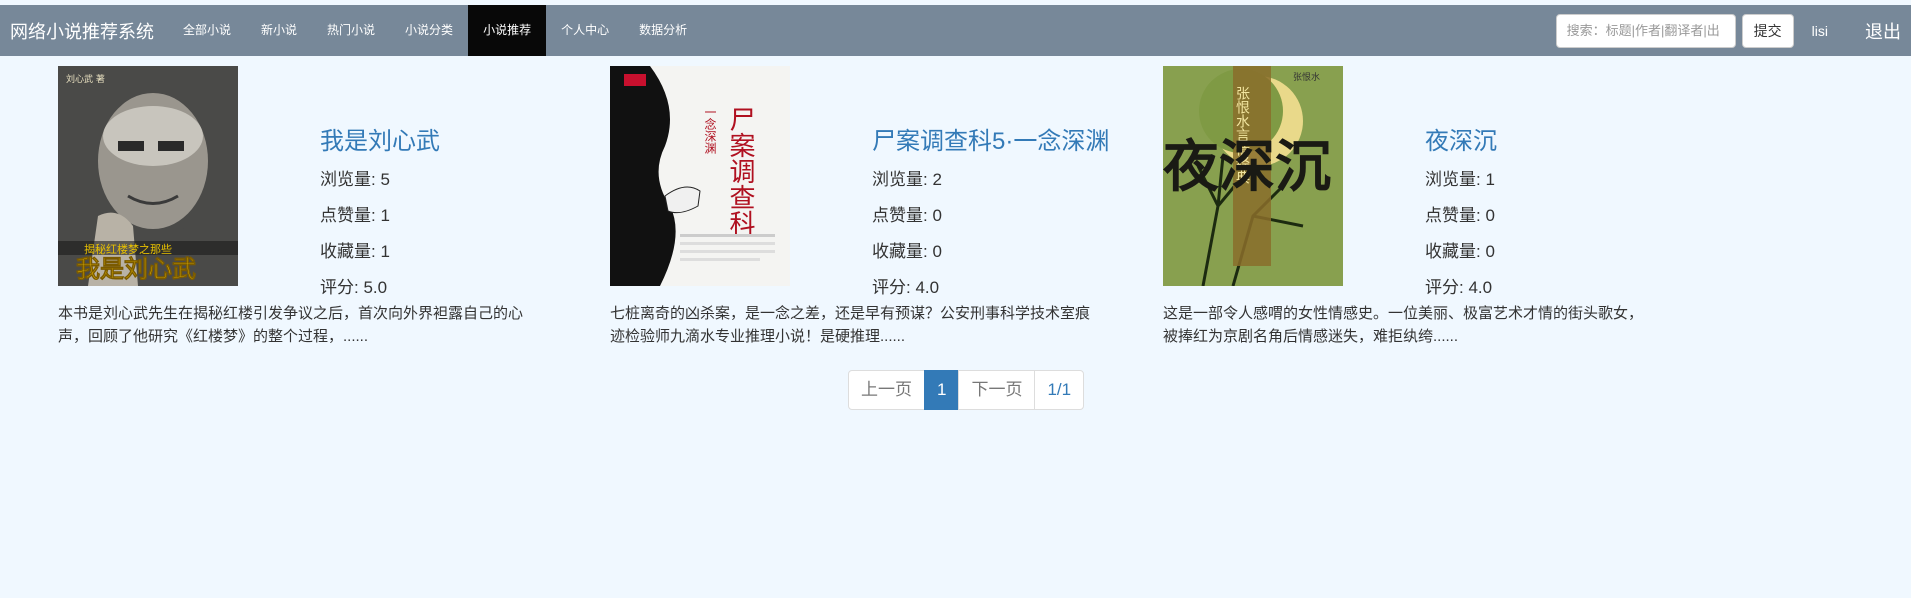  I want to click on book-info: 夜深沉 浏览量: 1 点赞量: 0 收藏量: 0 评分: 4.0, so click(1461, 213).